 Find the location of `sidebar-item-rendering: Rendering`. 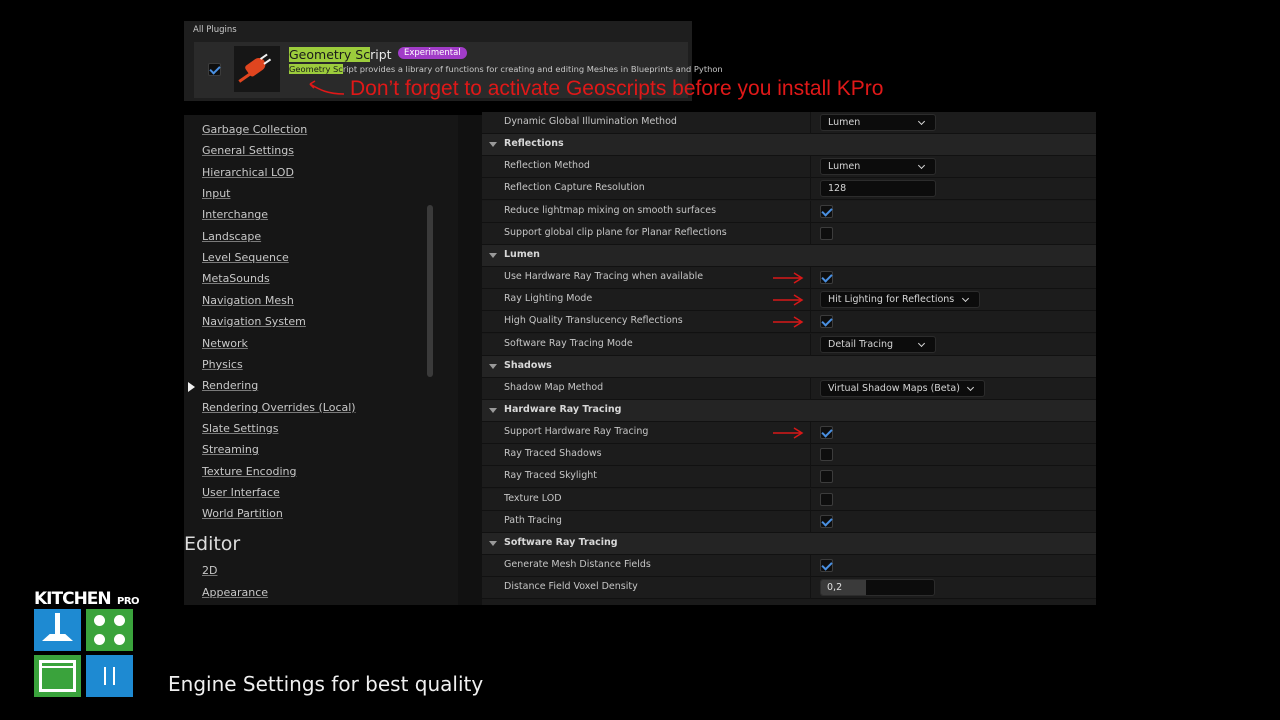

sidebar-item-rendering: Rendering is located at coordinates (230, 385).